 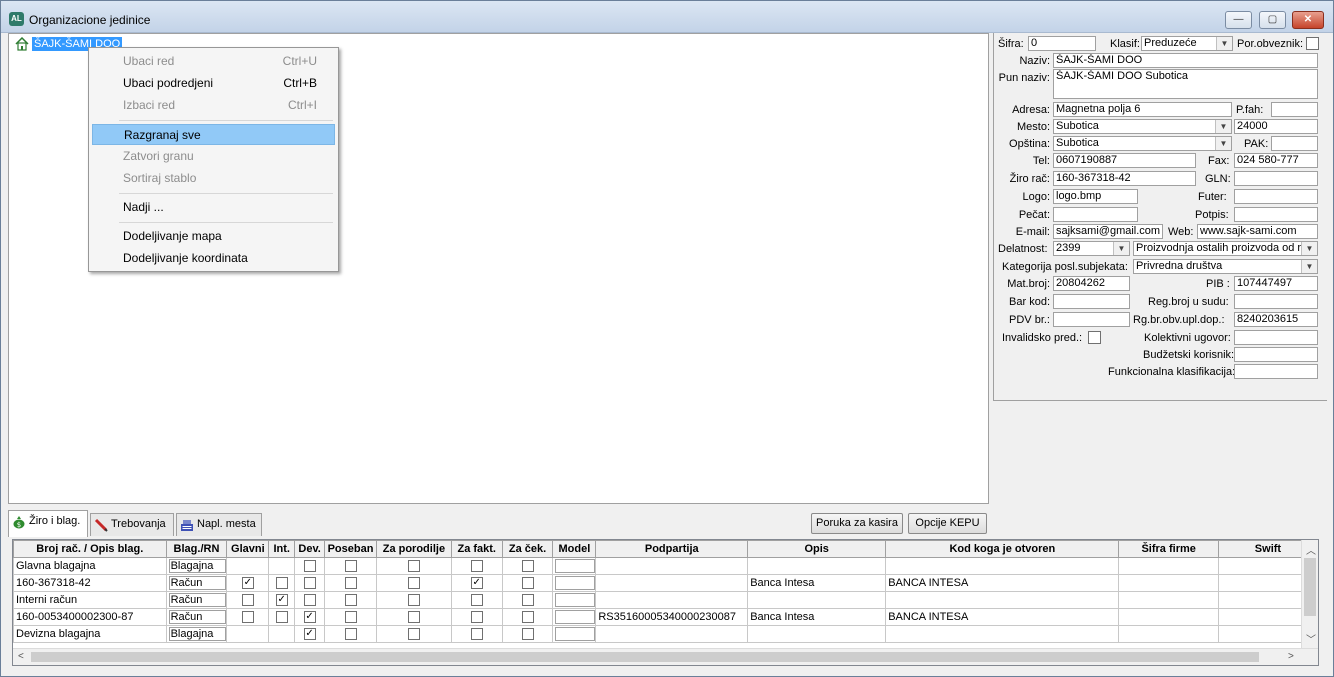 I want to click on pfah-field, so click(x=1294, y=109).